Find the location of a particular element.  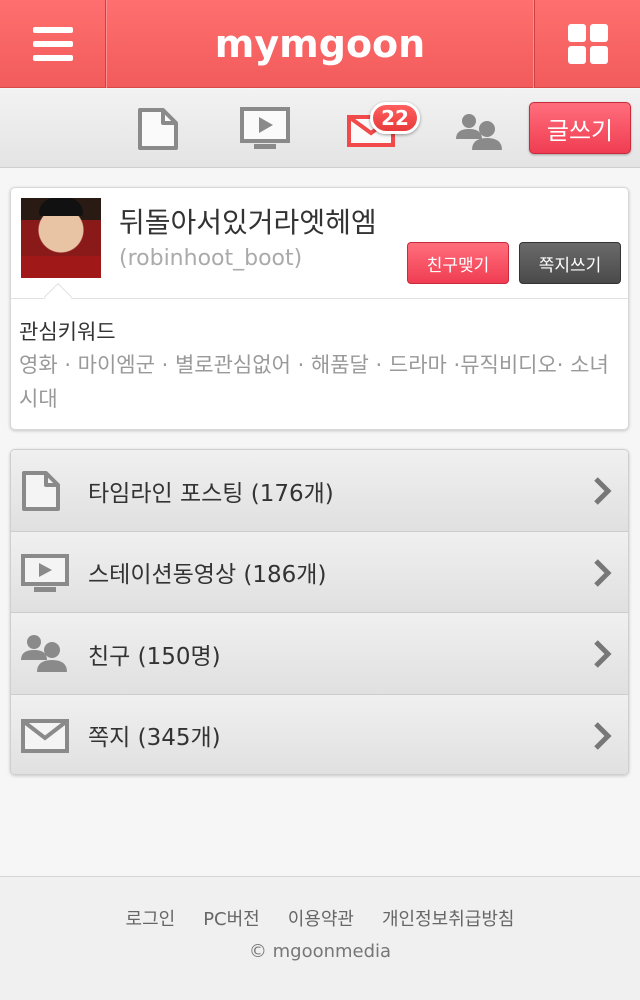

send-message-button: 쪽지쓰기 is located at coordinates (570, 263).